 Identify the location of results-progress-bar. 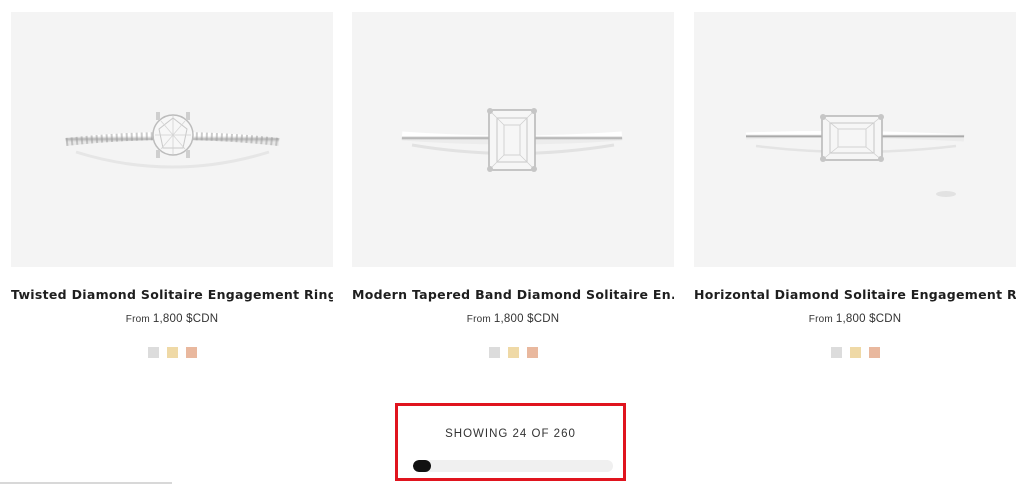
(513, 466).